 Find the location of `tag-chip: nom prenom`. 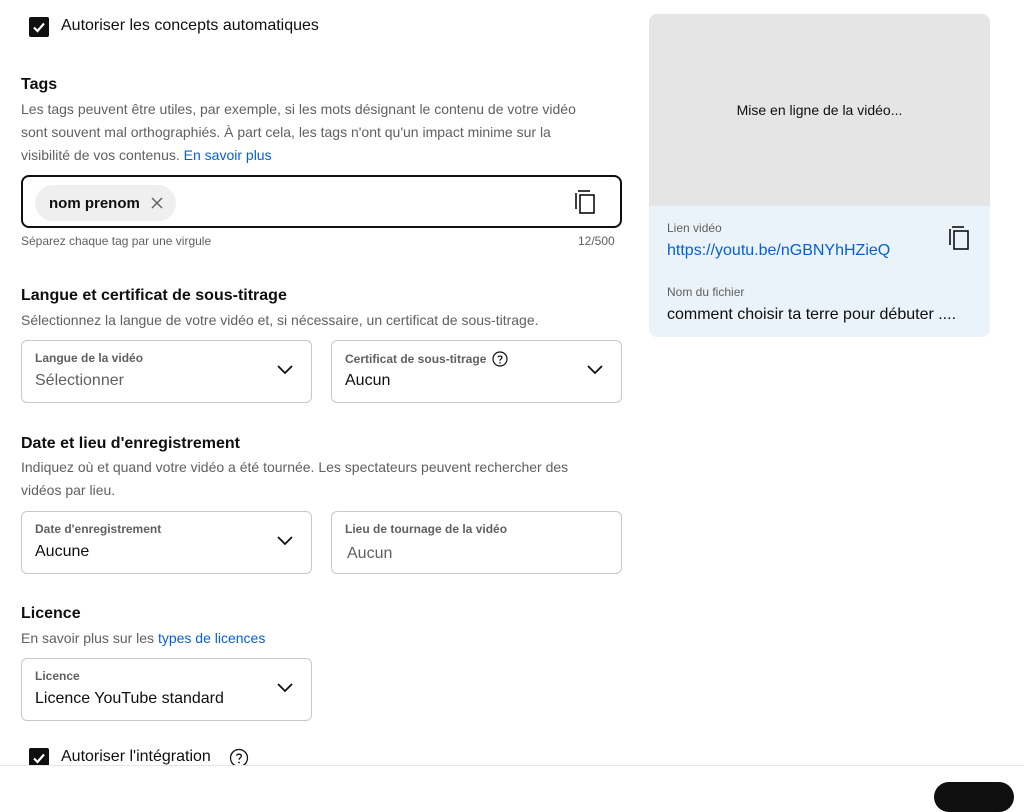

tag-chip: nom prenom is located at coordinates (105, 203).